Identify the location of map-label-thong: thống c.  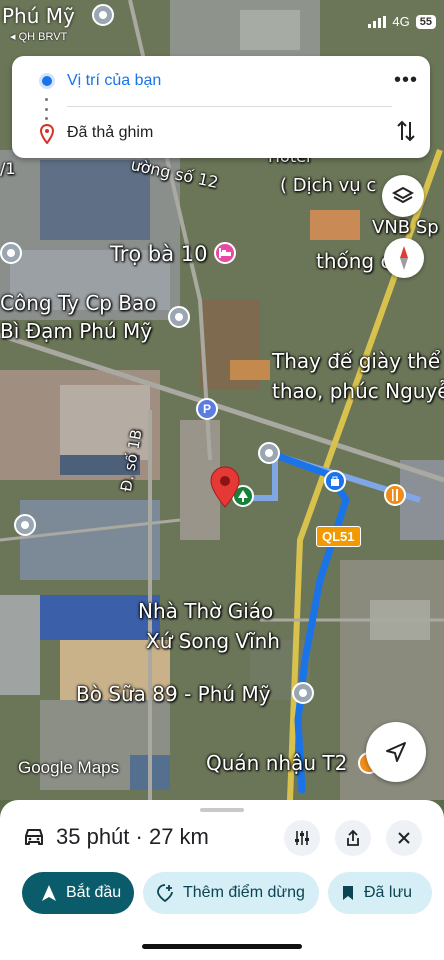
(353, 261).